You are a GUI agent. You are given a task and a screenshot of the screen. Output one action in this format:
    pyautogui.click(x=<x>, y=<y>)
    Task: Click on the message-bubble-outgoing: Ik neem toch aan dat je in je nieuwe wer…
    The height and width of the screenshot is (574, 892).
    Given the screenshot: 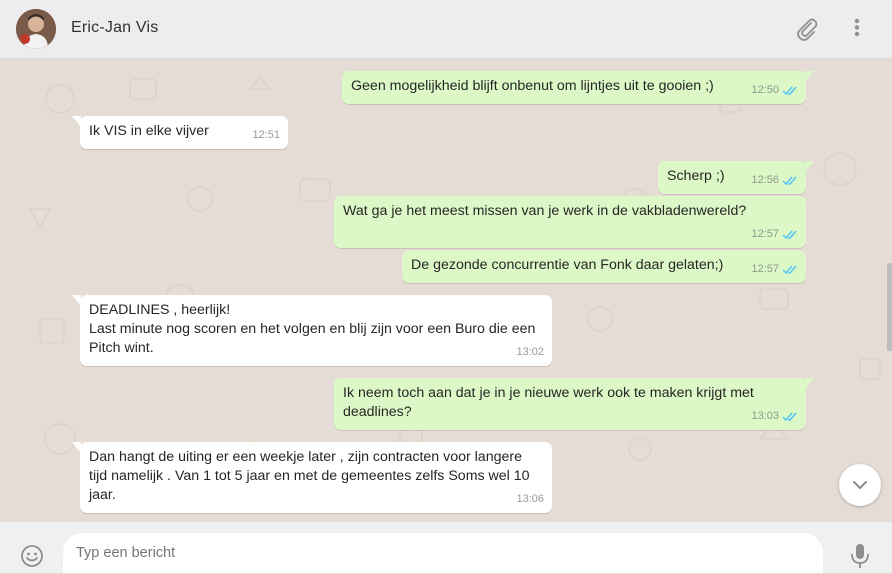 What is the action you would take?
    pyautogui.click(x=574, y=404)
    